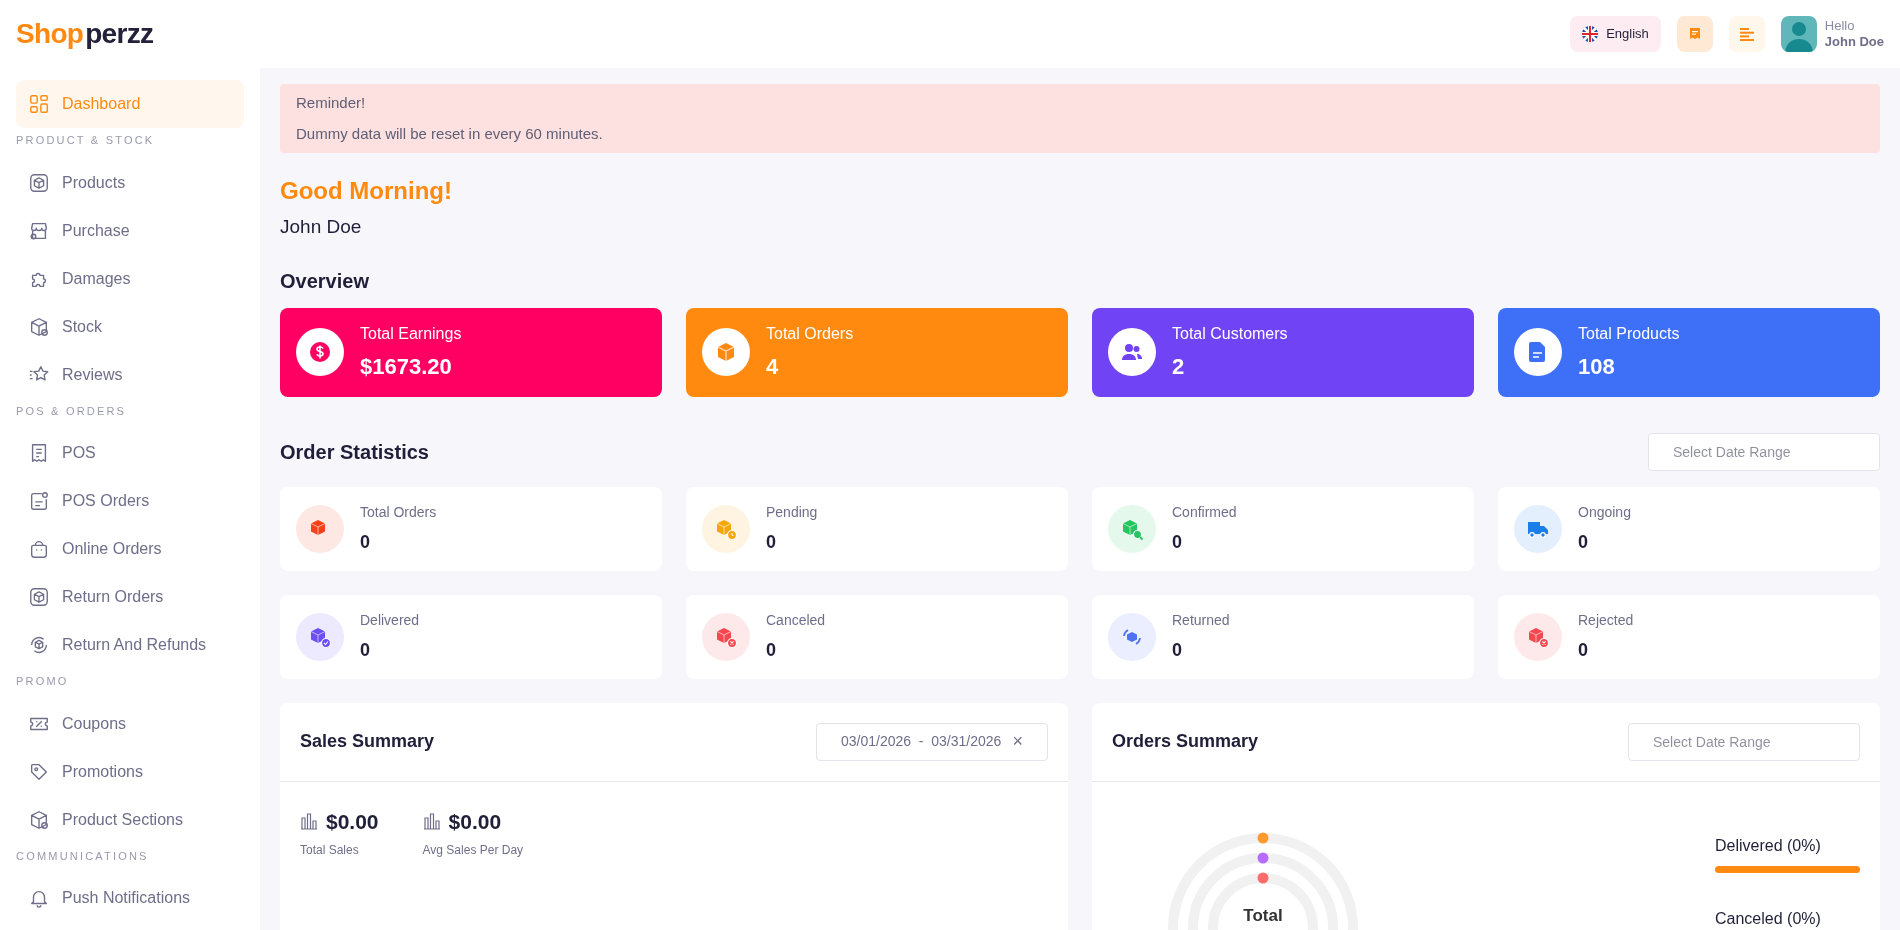 The width and height of the screenshot is (1900, 930). I want to click on sidebar-item: Products, so click(130, 182).